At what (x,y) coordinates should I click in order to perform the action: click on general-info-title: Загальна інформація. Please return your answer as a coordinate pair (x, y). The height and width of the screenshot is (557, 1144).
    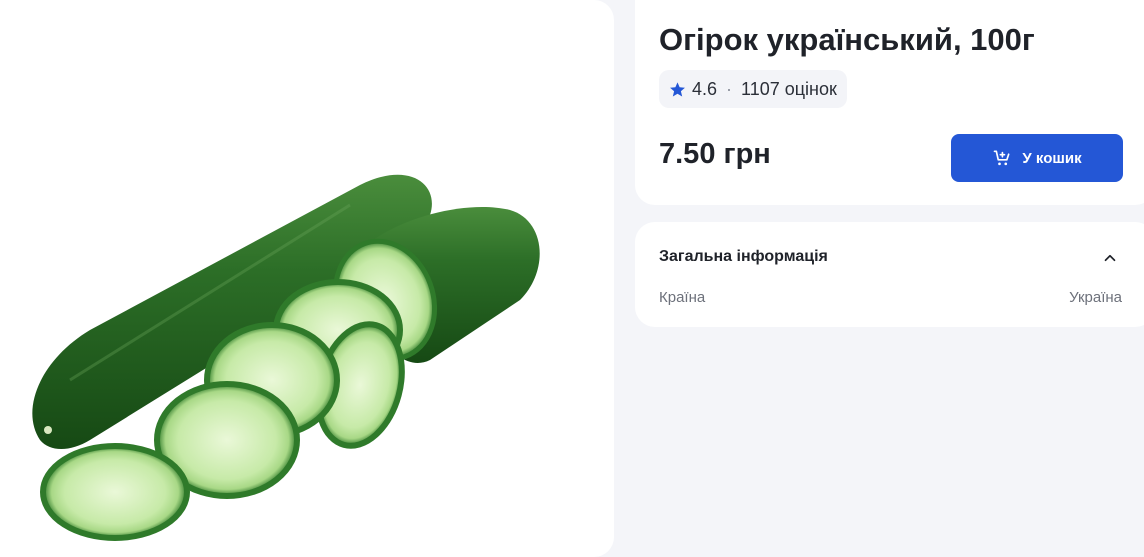
    Looking at the image, I should click on (743, 256).